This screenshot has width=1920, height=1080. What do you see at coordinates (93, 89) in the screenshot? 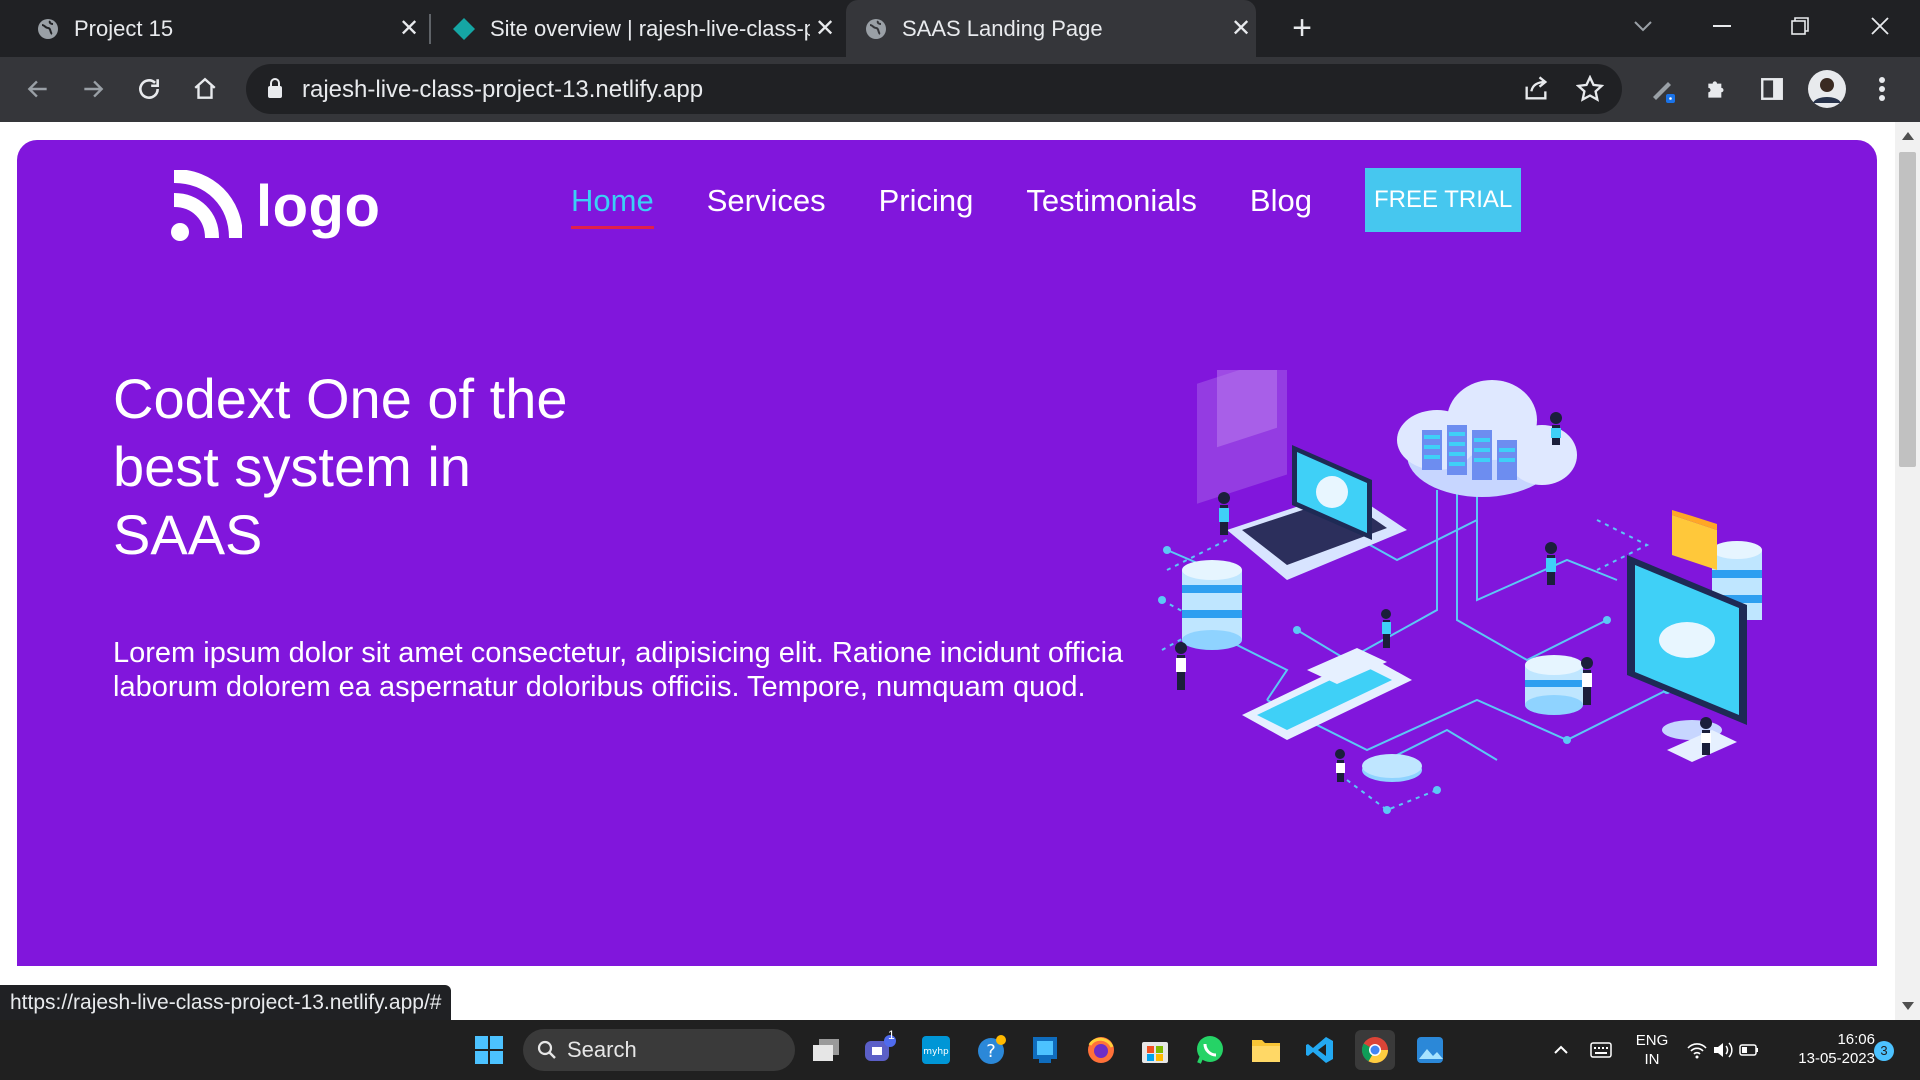
I see `forward-icon` at bounding box center [93, 89].